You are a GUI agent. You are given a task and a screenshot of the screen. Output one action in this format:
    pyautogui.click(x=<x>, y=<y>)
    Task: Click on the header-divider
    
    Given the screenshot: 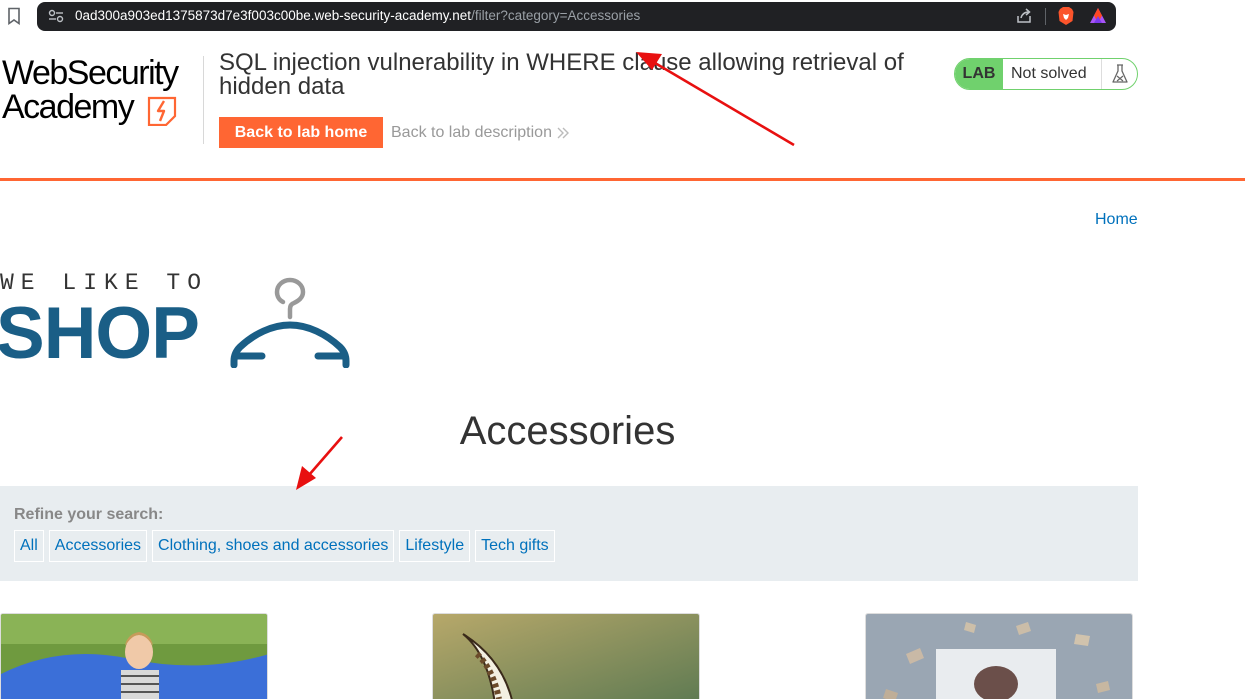 What is the action you would take?
    pyautogui.click(x=203, y=100)
    